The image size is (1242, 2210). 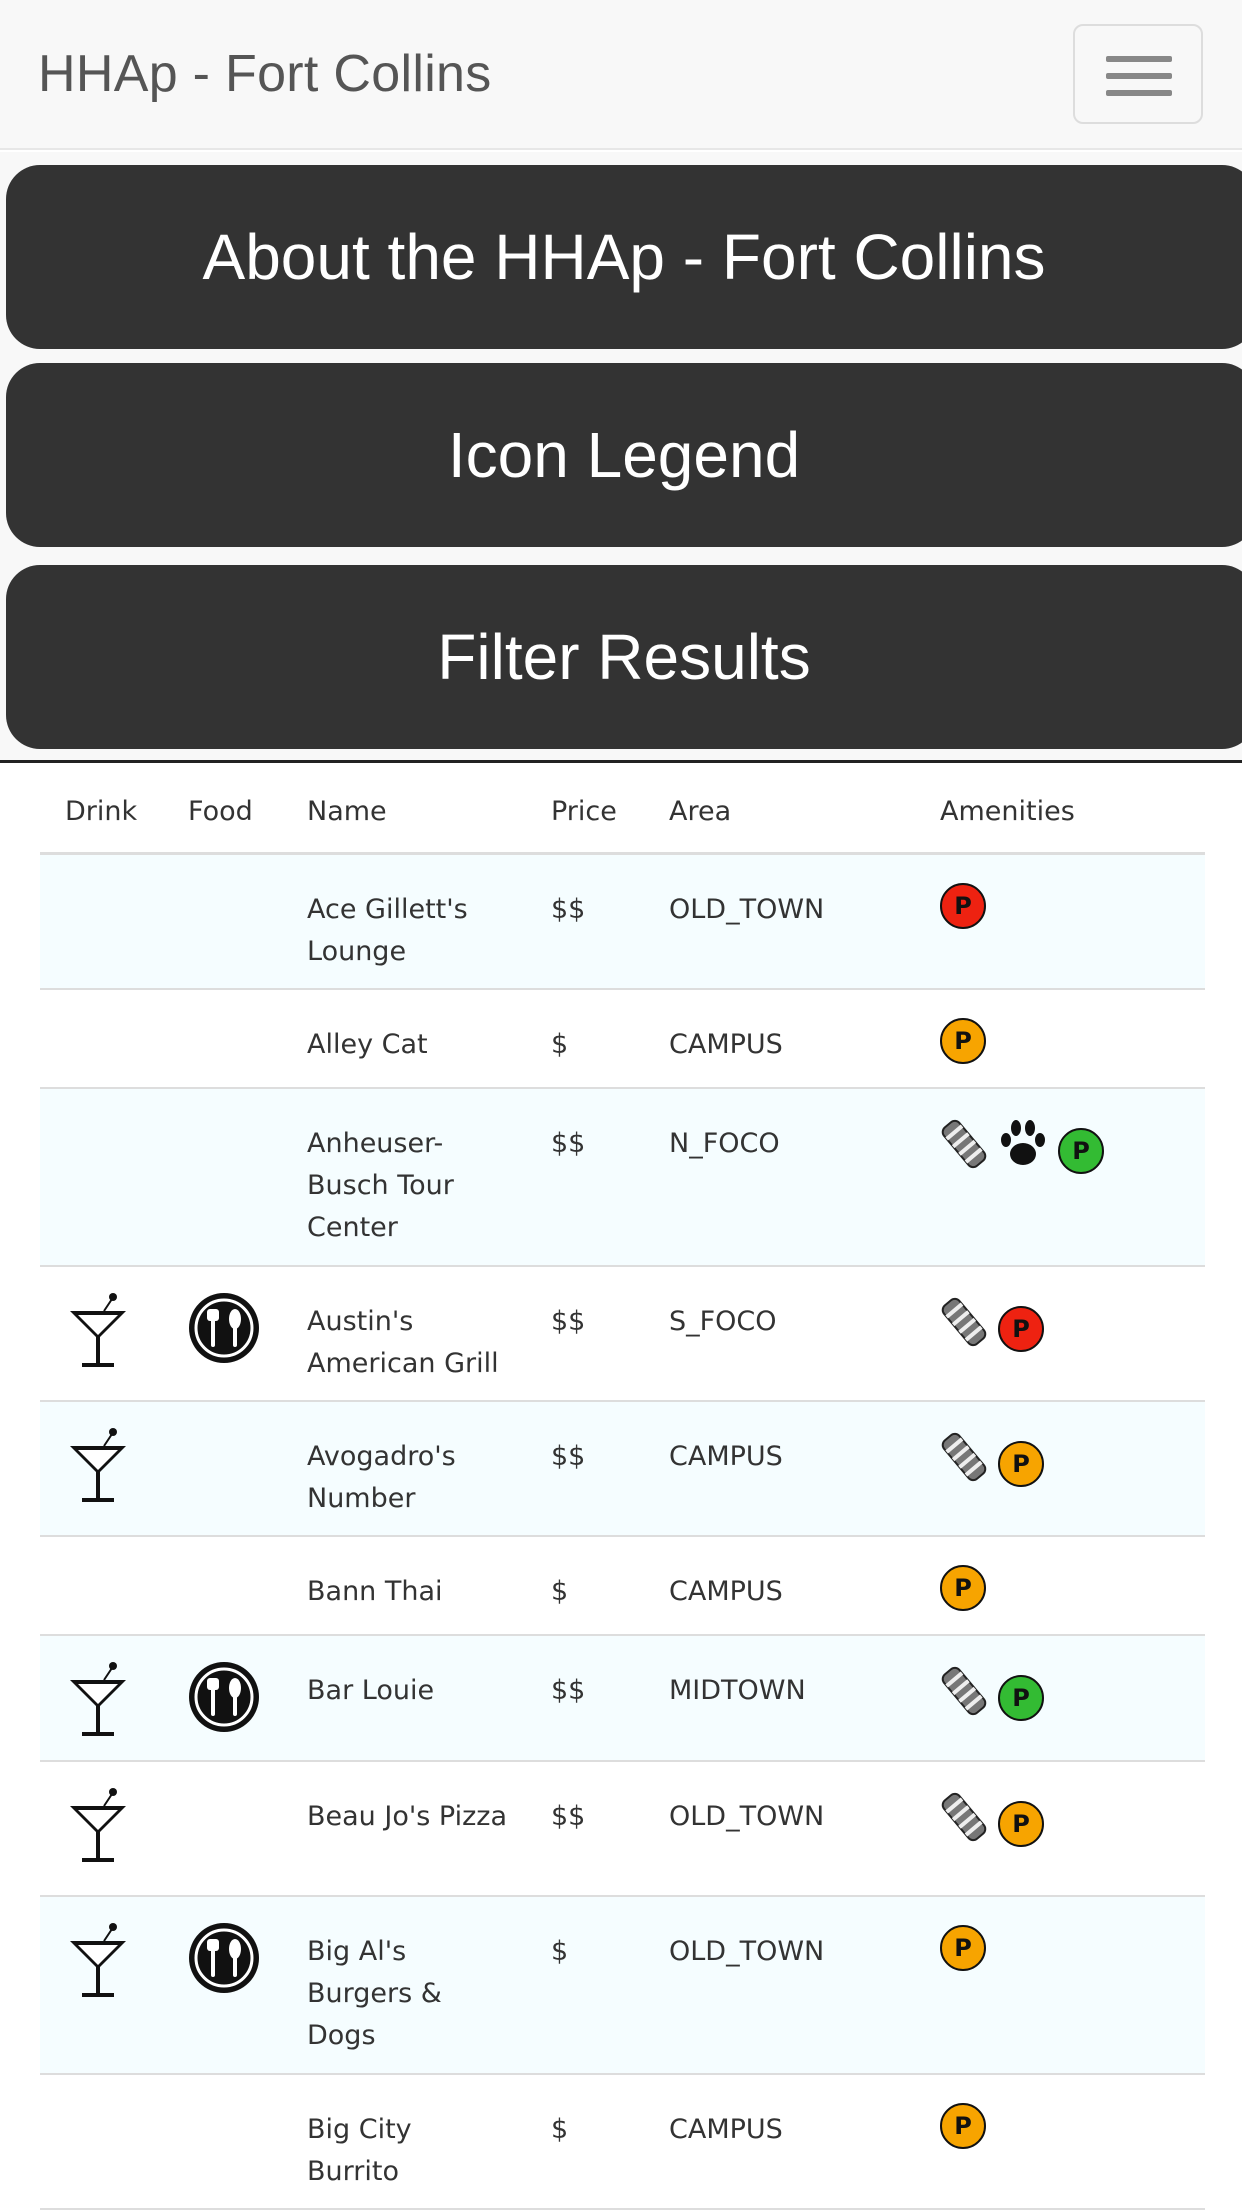 What do you see at coordinates (409, 1994) in the screenshot?
I see `venue-name: Big Al's Burgers & Dogs` at bounding box center [409, 1994].